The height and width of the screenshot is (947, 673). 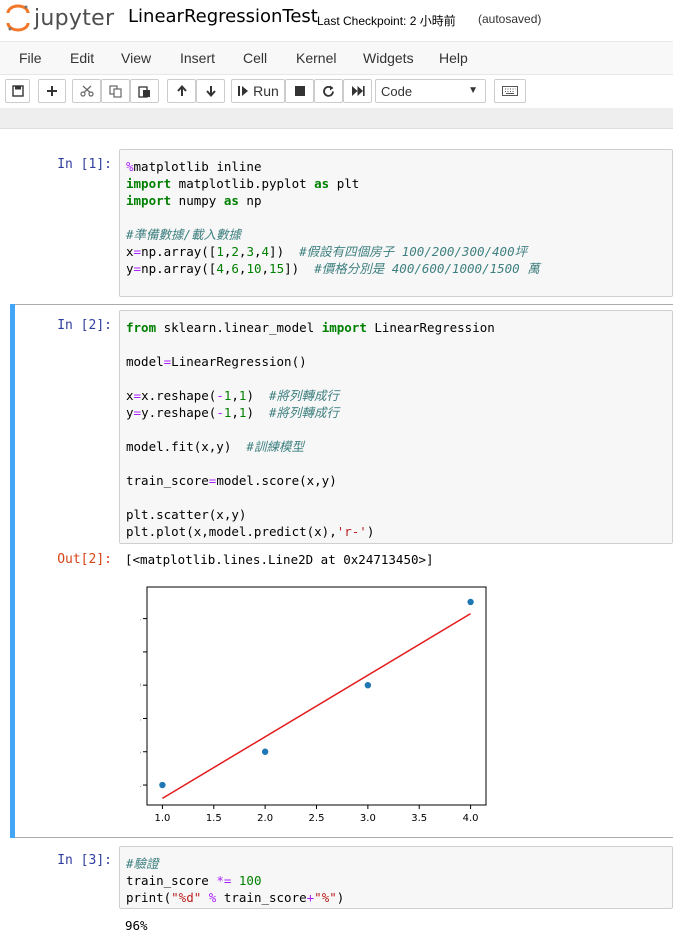 What do you see at coordinates (316, 58) in the screenshot?
I see `menu-kernel: Kernel` at bounding box center [316, 58].